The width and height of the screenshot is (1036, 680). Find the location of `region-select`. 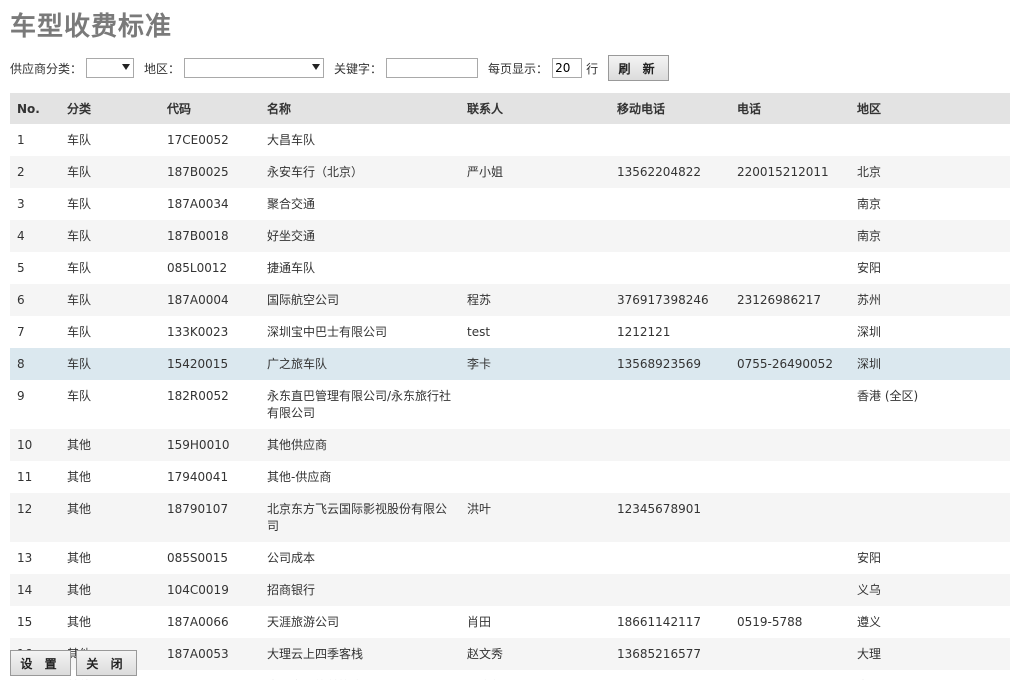

region-select is located at coordinates (254, 68).